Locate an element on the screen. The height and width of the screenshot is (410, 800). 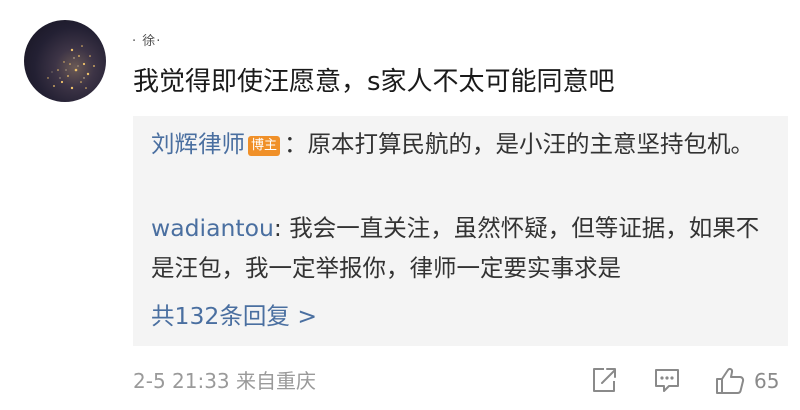
thumbs-up-icon is located at coordinates (730, 380).